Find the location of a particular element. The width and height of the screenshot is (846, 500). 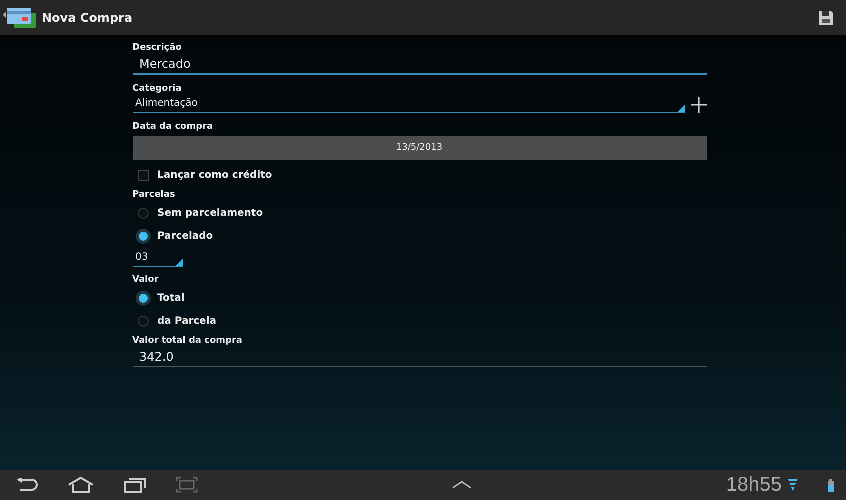

wifi-icon is located at coordinates (793, 485).